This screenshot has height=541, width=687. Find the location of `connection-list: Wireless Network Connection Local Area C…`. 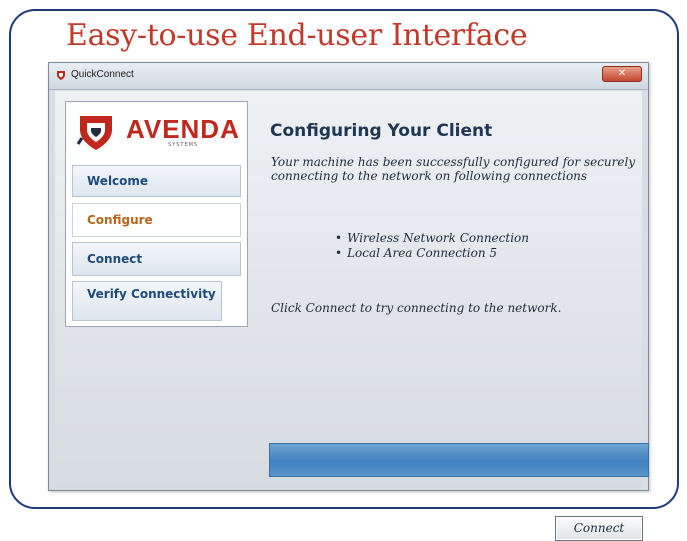

connection-list: Wireless Network Connection Local Area C… is located at coordinates (432, 246).